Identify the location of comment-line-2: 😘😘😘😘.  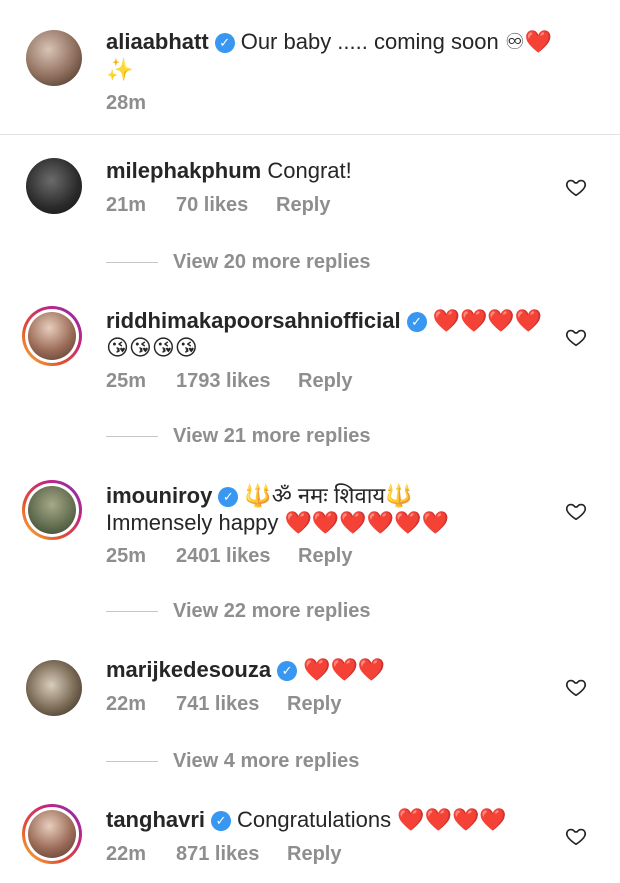
(152, 348).